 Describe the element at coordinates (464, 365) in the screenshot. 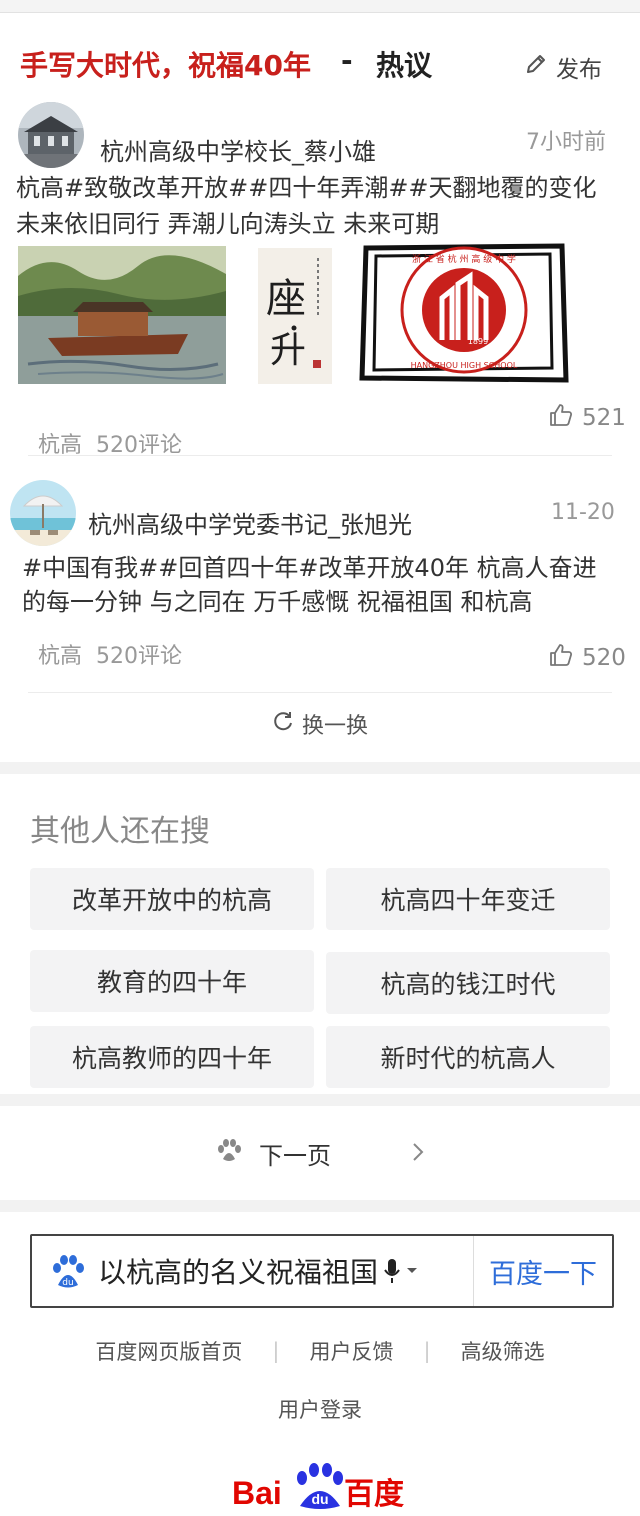

I see `svg-text: HANGZHOU HIGH SCHOOL` at that location.